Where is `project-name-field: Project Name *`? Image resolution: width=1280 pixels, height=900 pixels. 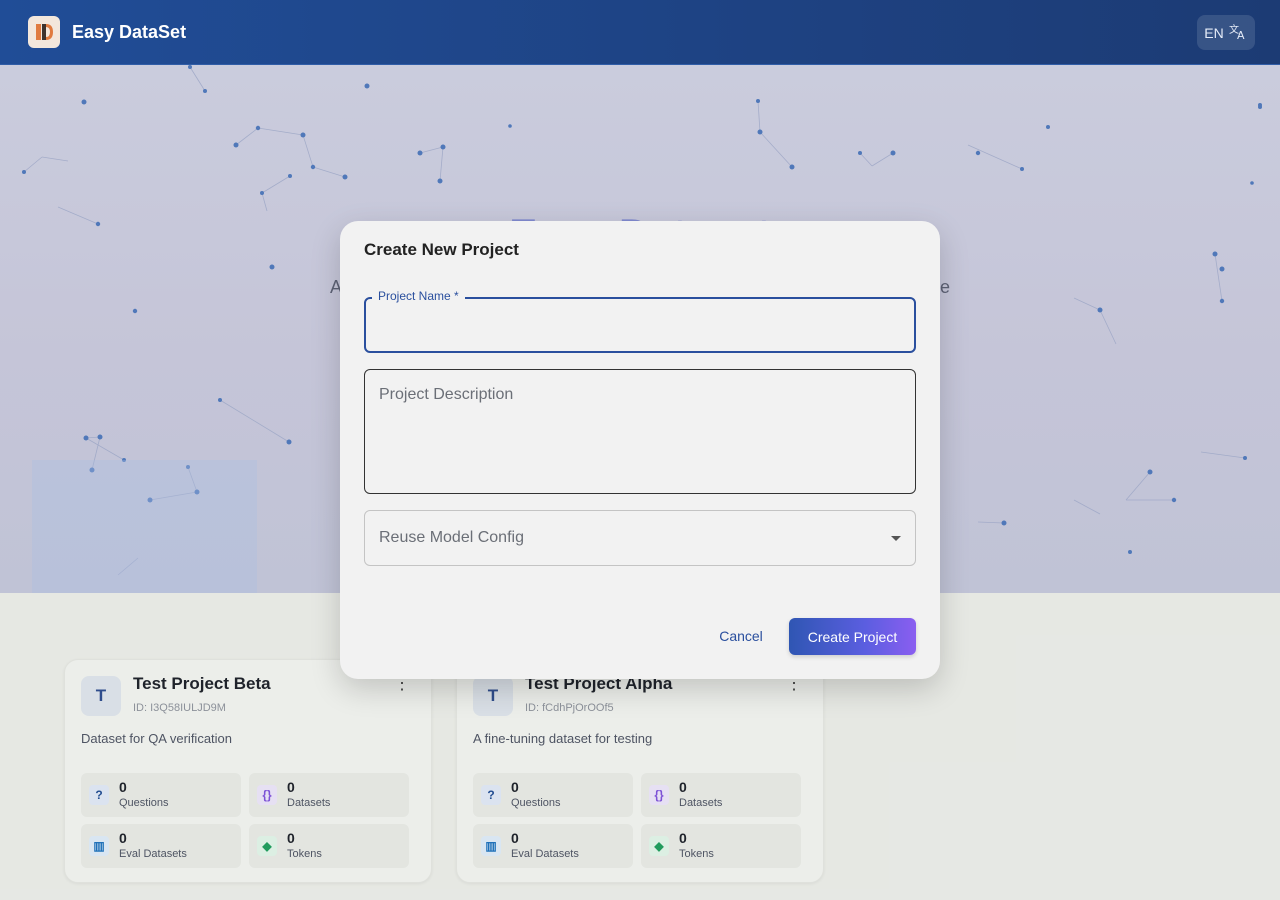 project-name-field: Project Name * is located at coordinates (640, 321).